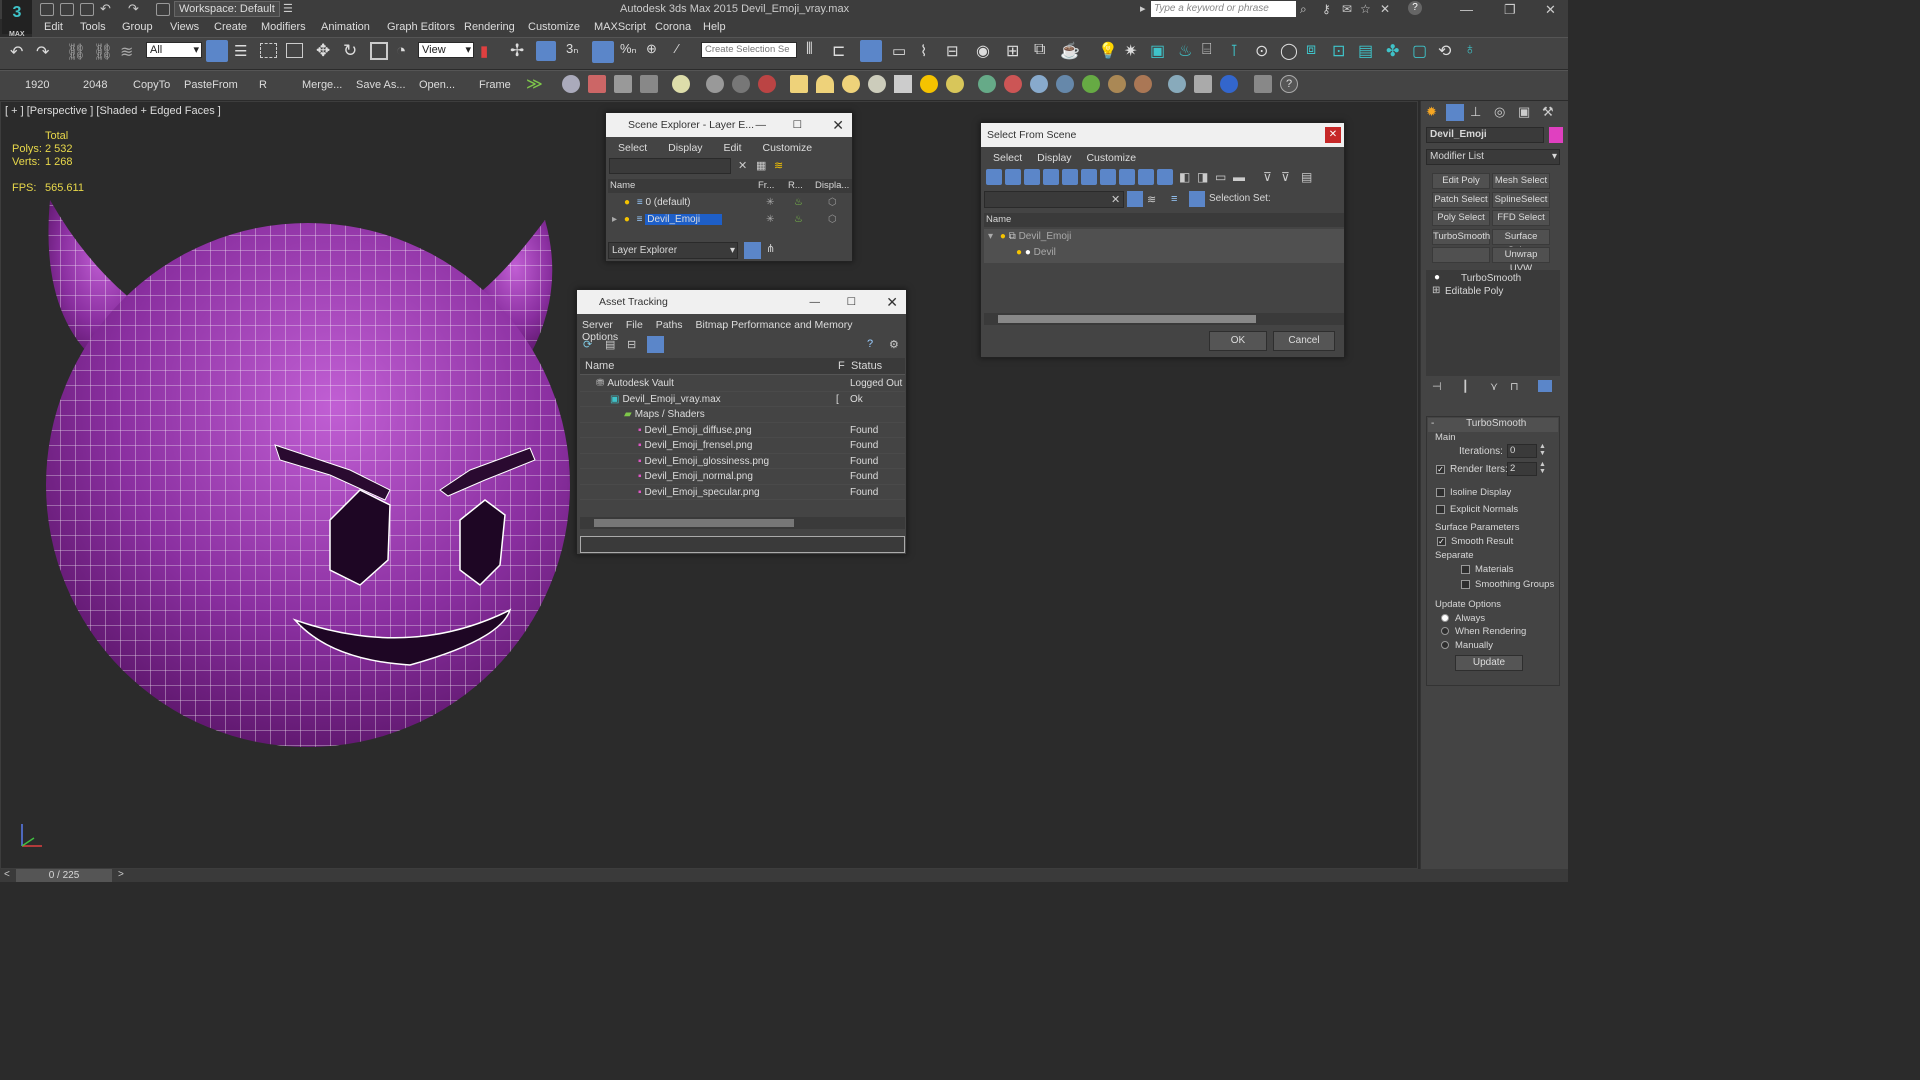 The height and width of the screenshot is (1080, 1920). Describe the element at coordinates (614, 219) in the screenshot. I see `expand-icon: ▸` at that location.